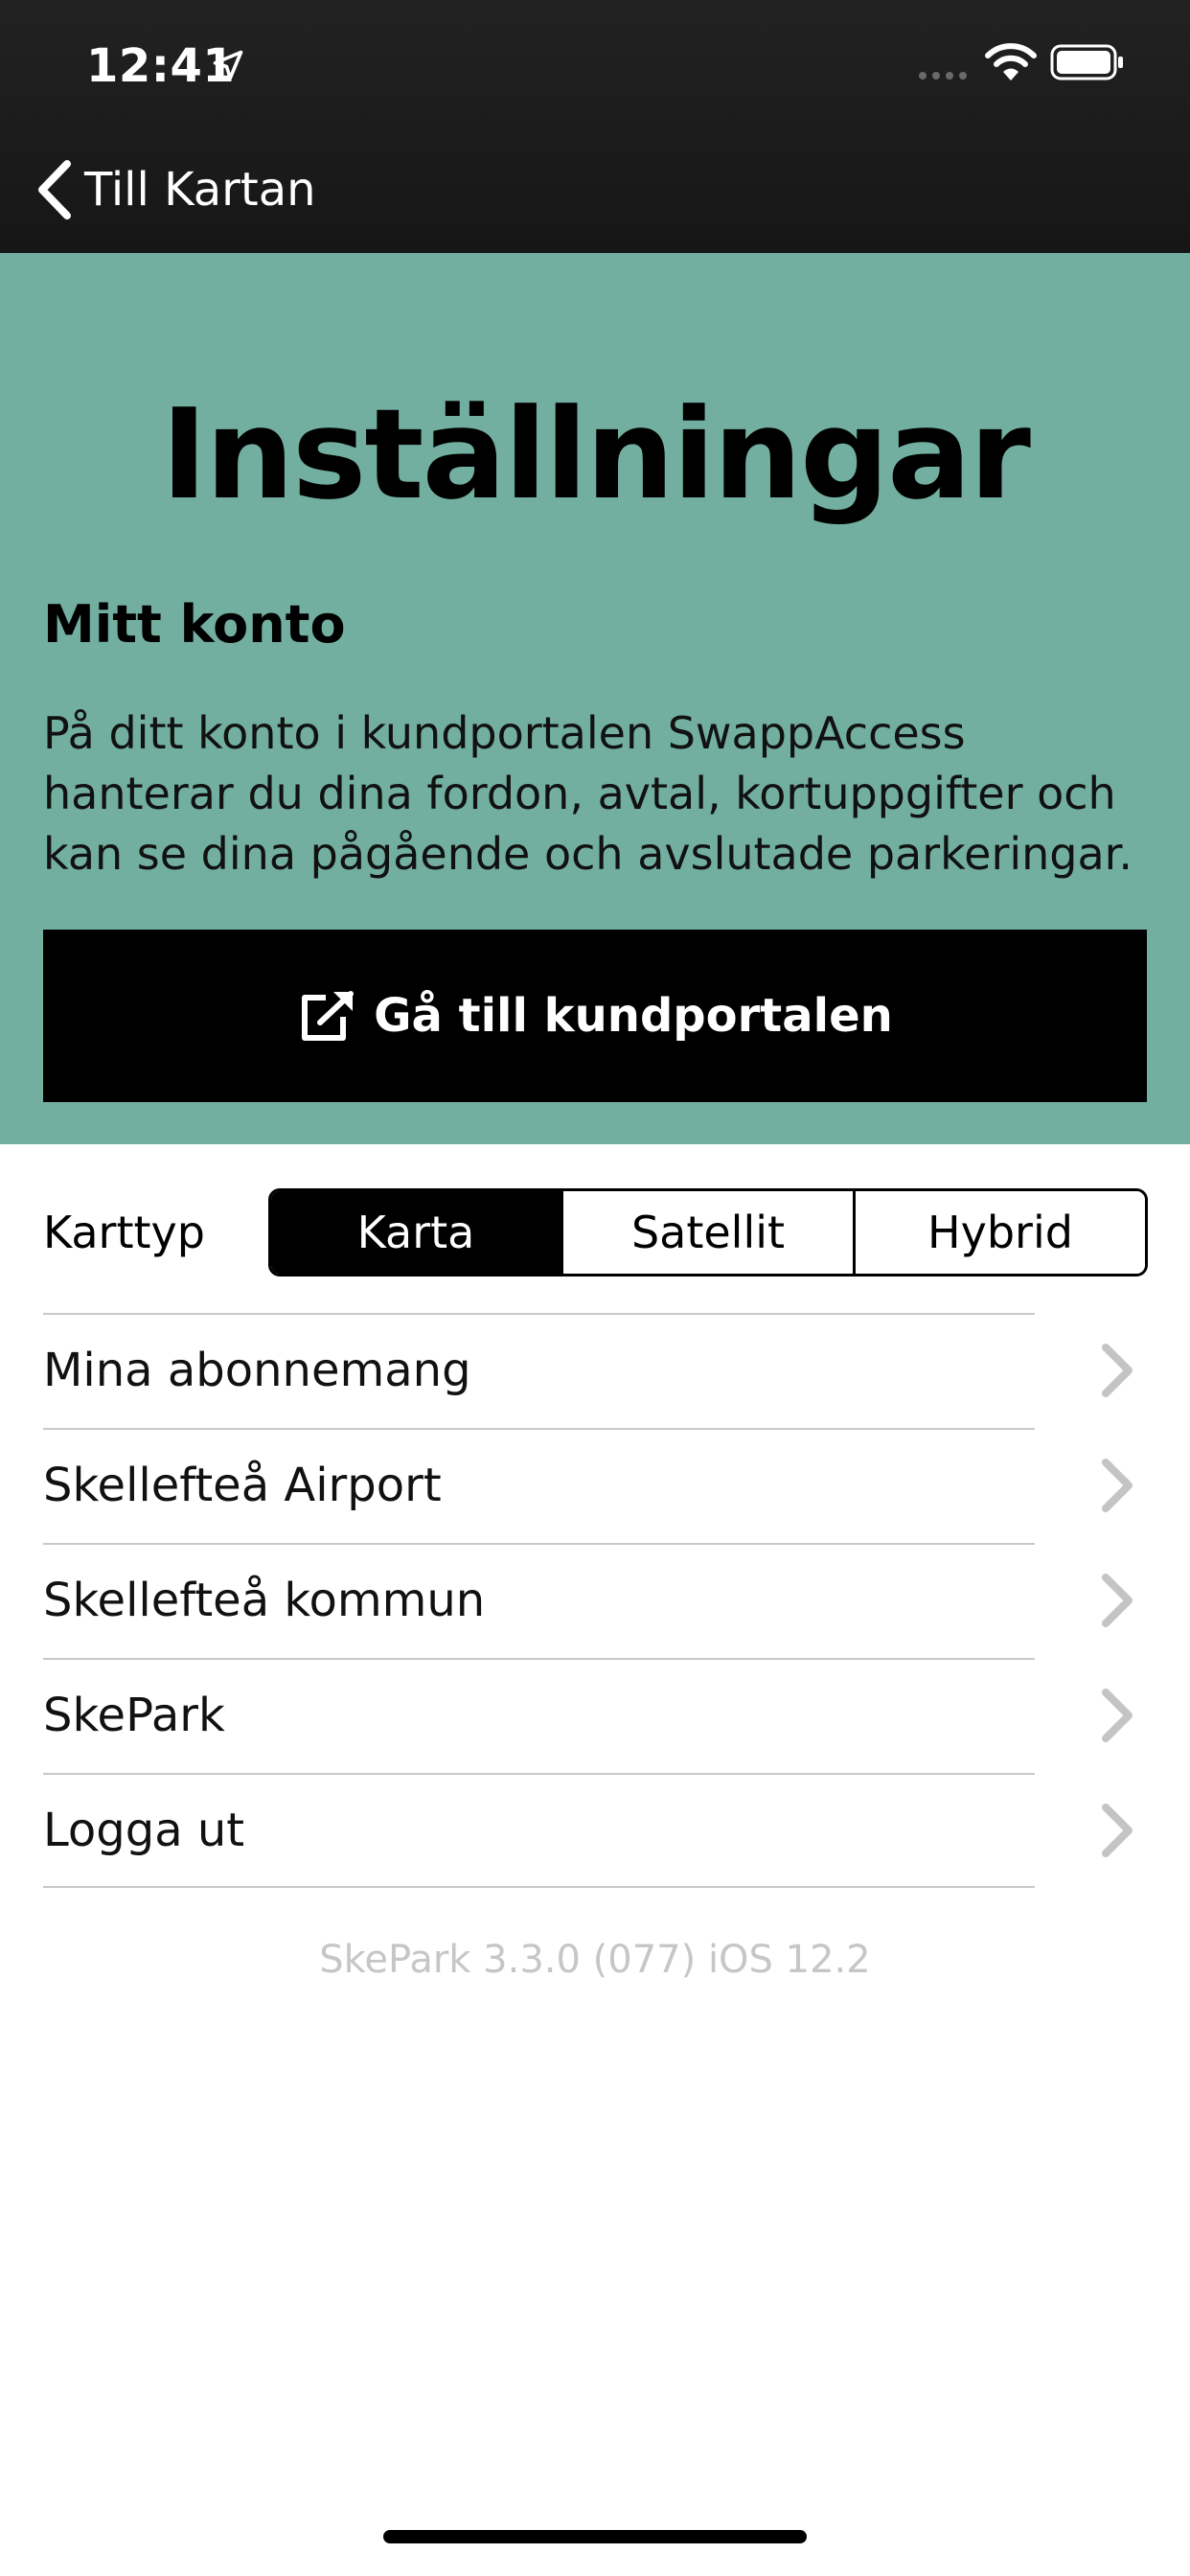 Image resolution: width=1190 pixels, height=2576 pixels. What do you see at coordinates (264, 1600) in the screenshot?
I see `list-item-label: Skellefteå kommun` at bounding box center [264, 1600].